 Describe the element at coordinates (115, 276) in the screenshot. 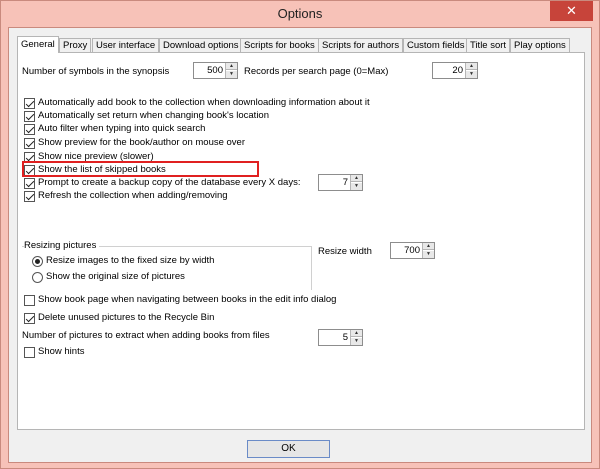

I see `radio-label: Show the original size of pictures` at that location.